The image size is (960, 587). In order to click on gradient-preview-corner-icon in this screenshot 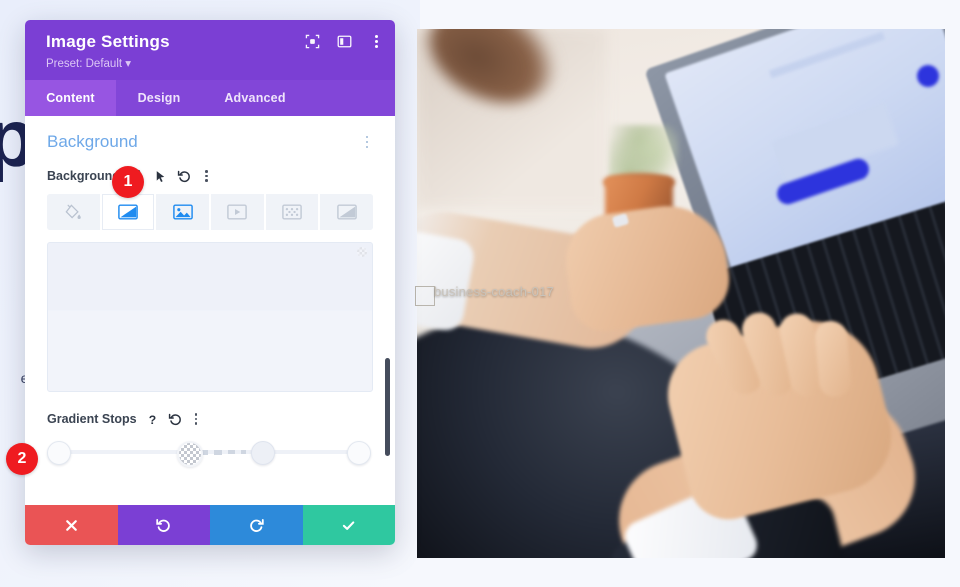, I will do `click(362, 252)`.